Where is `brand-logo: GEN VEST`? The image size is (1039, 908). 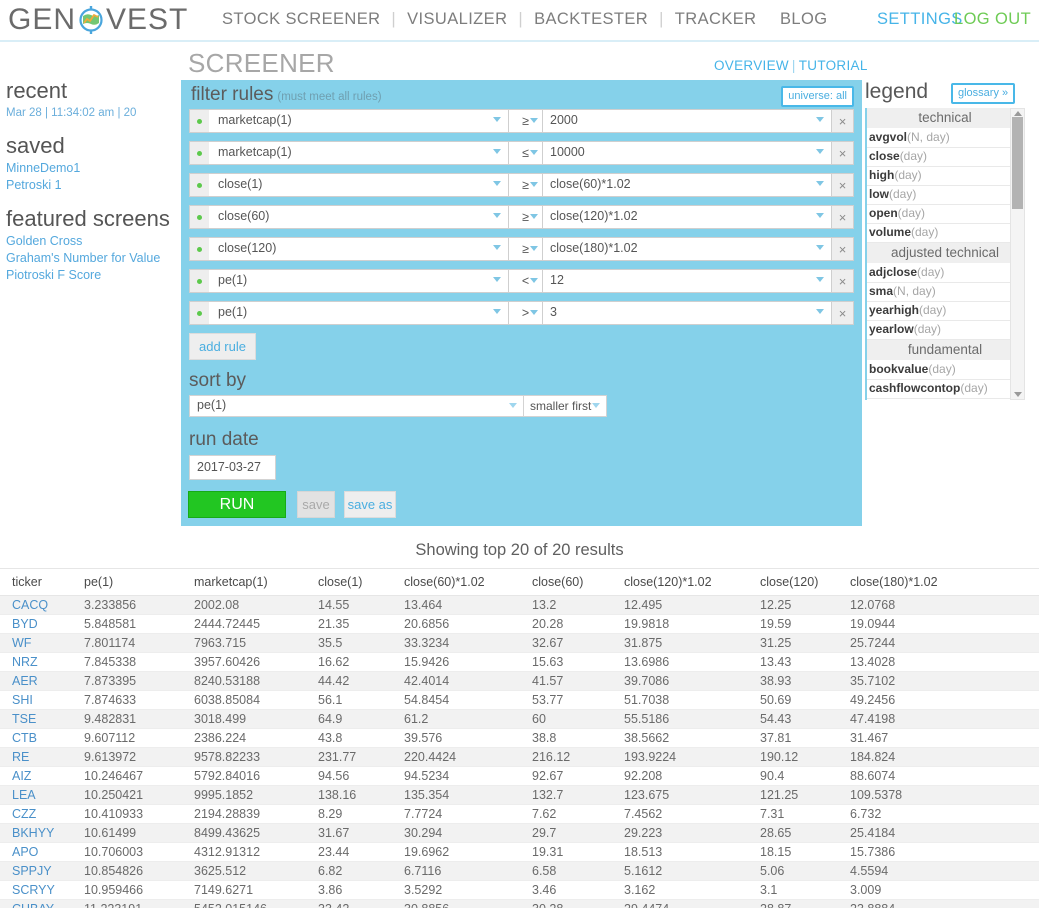
brand-logo: GEN VEST is located at coordinates (98, 20).